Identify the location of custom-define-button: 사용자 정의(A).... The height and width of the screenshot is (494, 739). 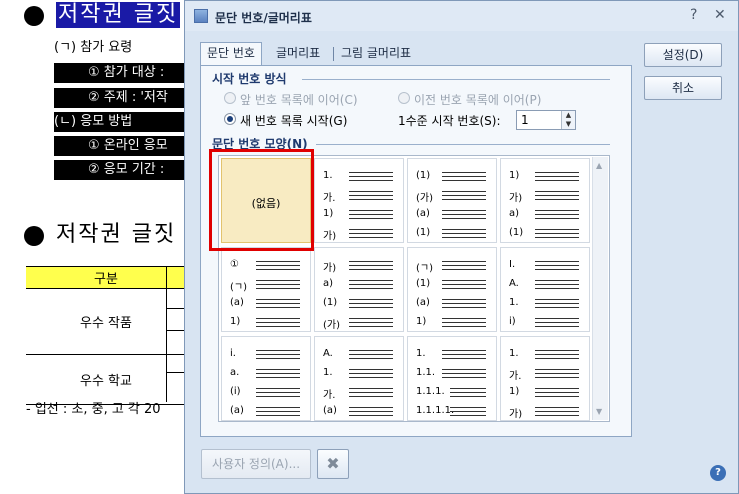
(256, 464).